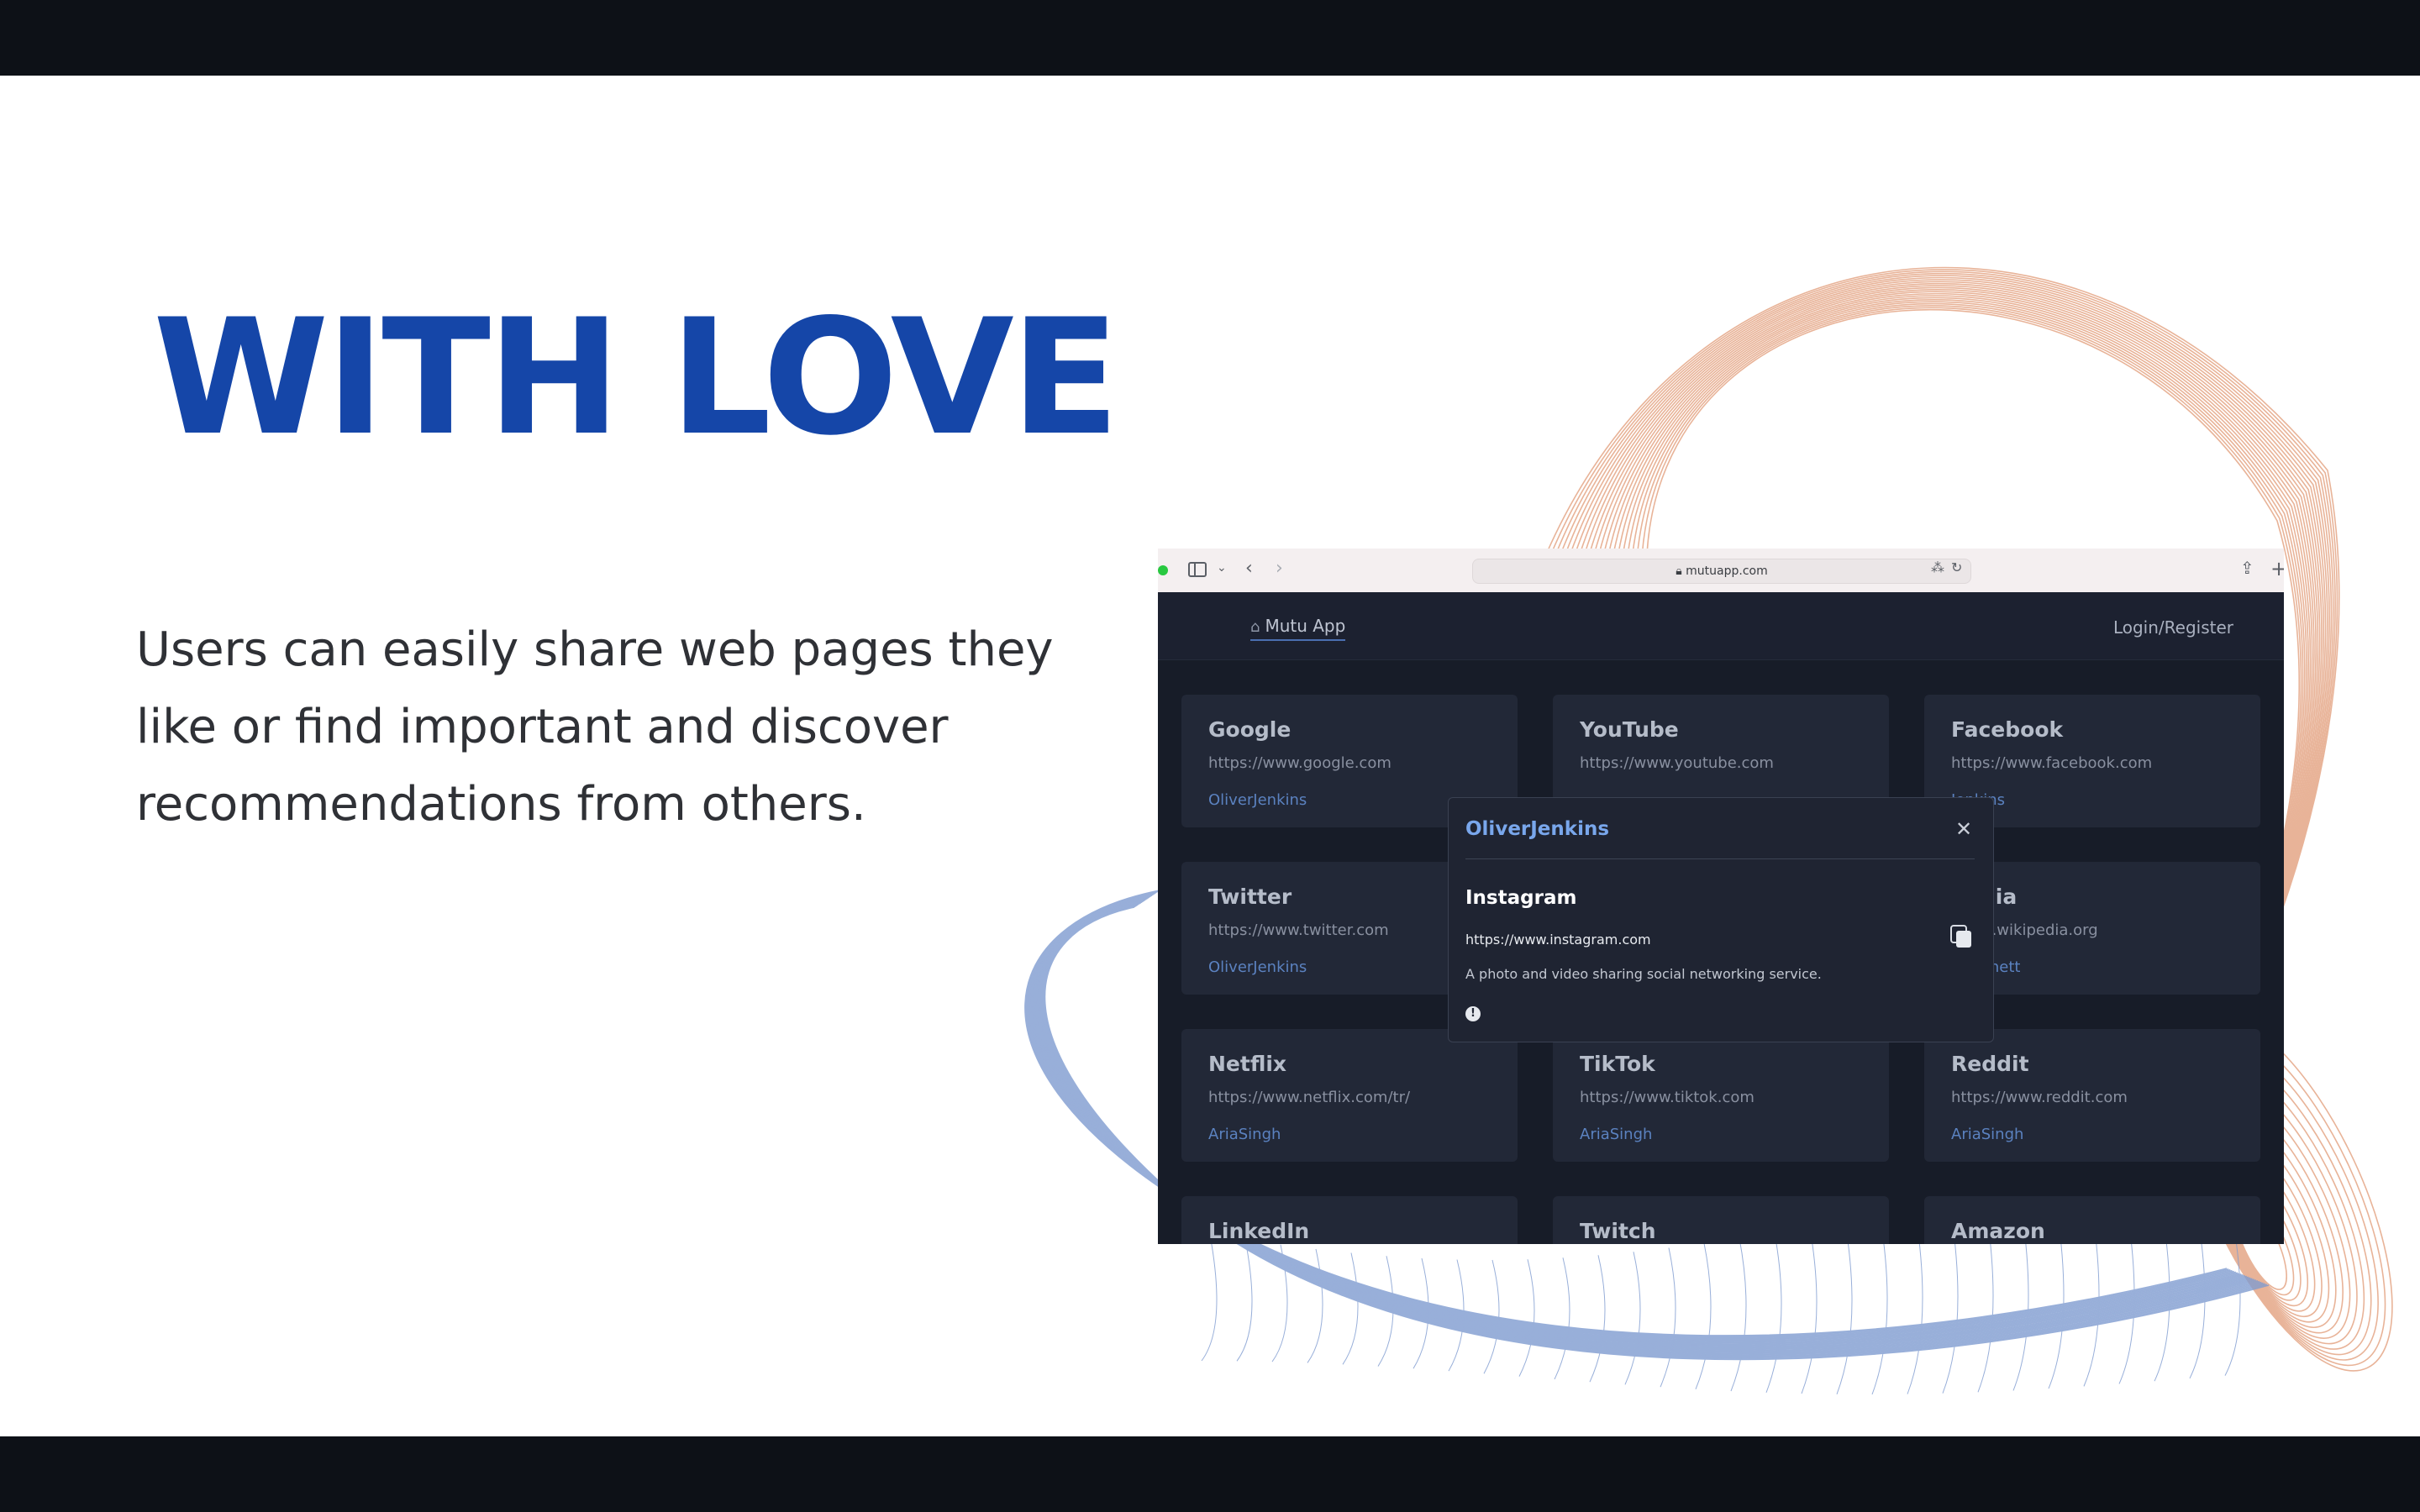 This screenshot has width=2420, height=1512. I want to click on modal-site-title: Instagram, so click(1521, 898).